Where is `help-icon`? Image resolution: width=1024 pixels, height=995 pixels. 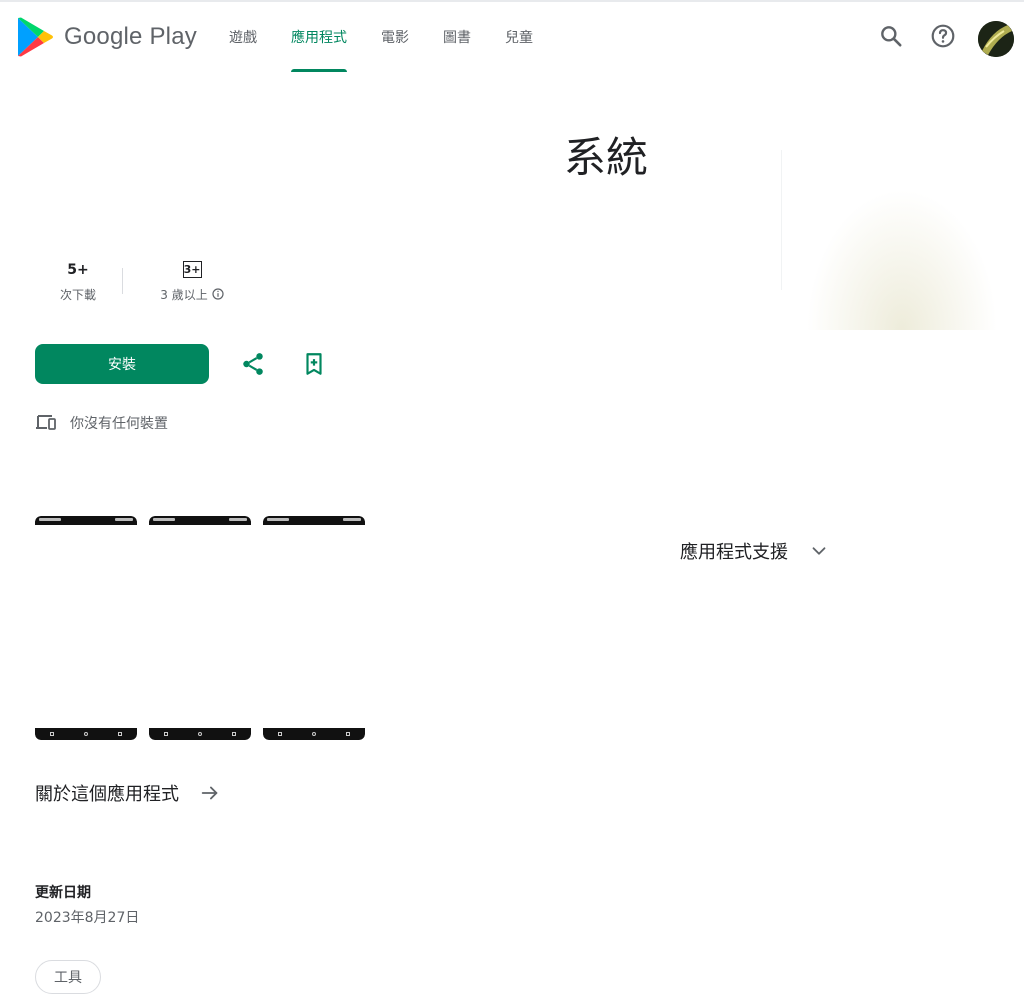 help-icon is located at coordinates (943, 36).